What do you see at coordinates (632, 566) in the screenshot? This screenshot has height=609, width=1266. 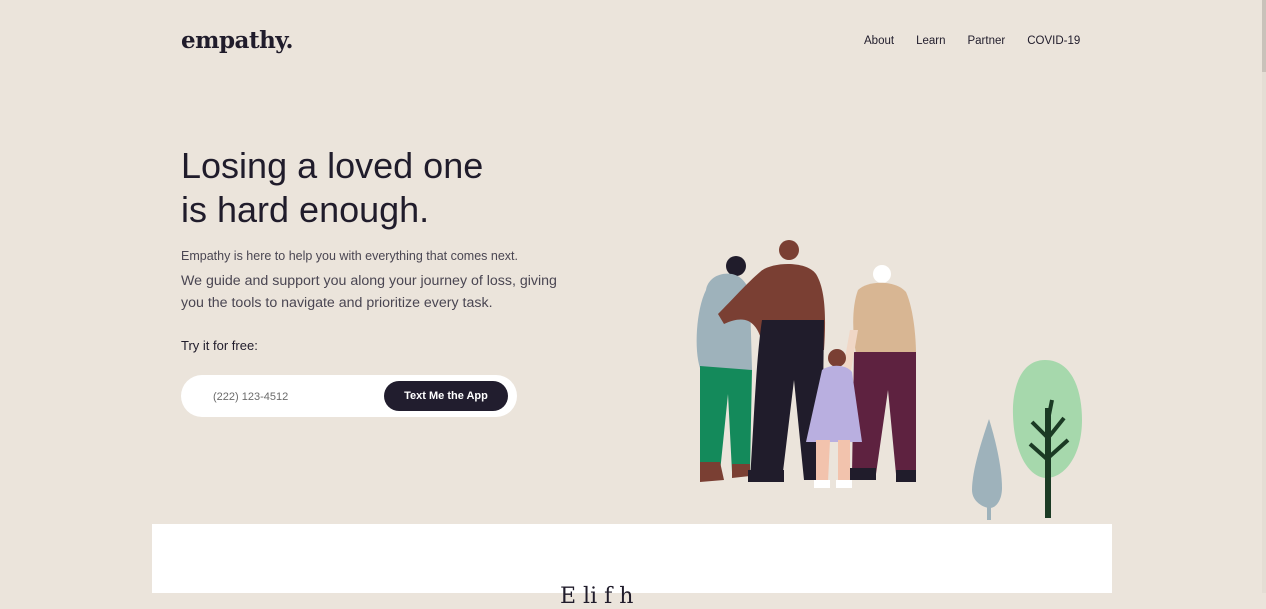 I see `next-section: E li f h` at bounding box center [632, 566].